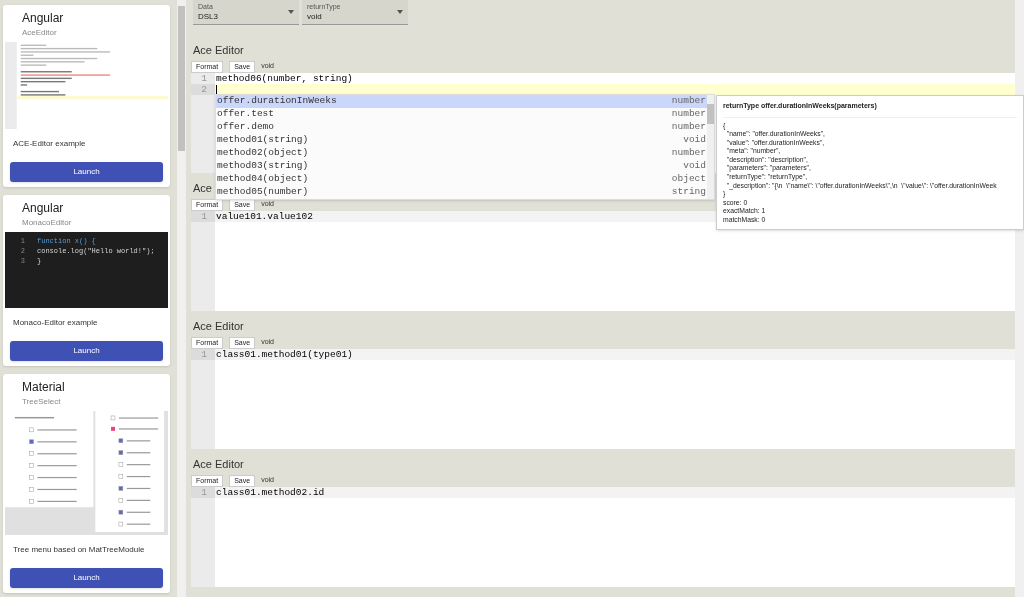 Image resolution: width=1024 pixels, height=597 pixels. What do you see at coordinates (461, 166) in the screenshot?
I see `suggestion-item: method03(string) void` at bounding box center [461, 166].